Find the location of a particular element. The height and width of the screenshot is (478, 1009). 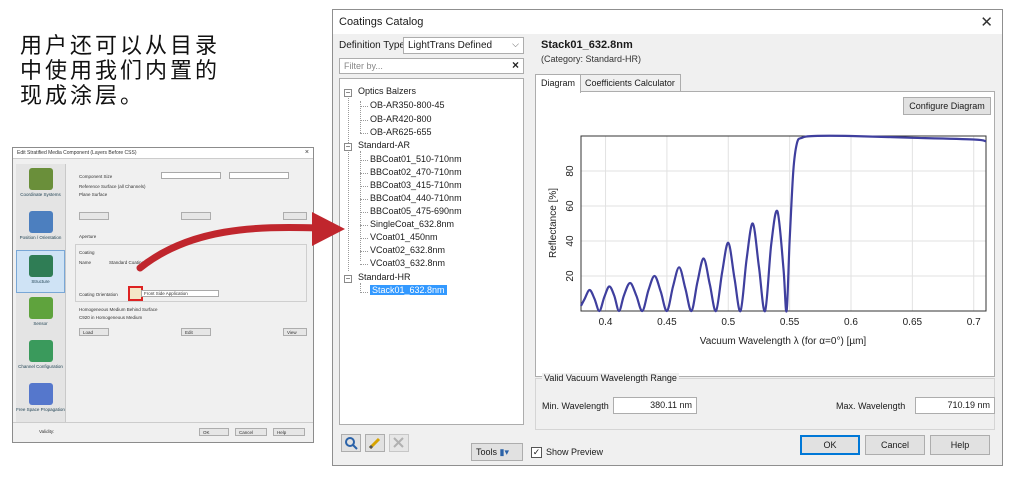

search-button is located at coordinates (351, 443).